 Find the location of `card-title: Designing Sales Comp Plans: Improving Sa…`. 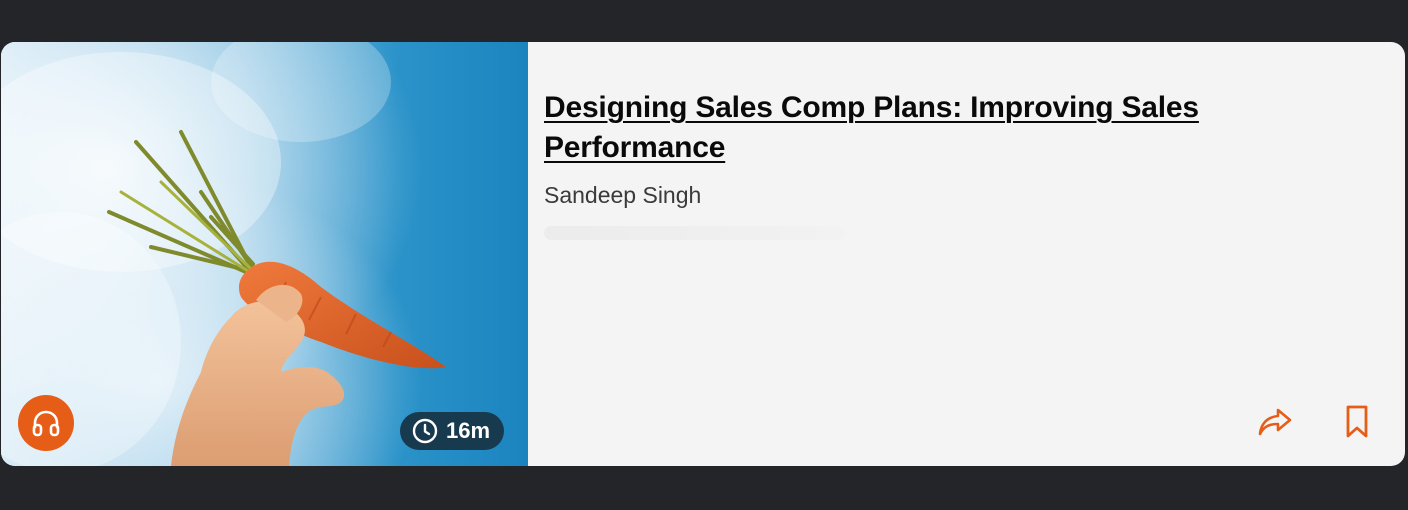

card-title: Designing Sales Comp Plans: Improving Sa… is located at coordinates (924, 128).